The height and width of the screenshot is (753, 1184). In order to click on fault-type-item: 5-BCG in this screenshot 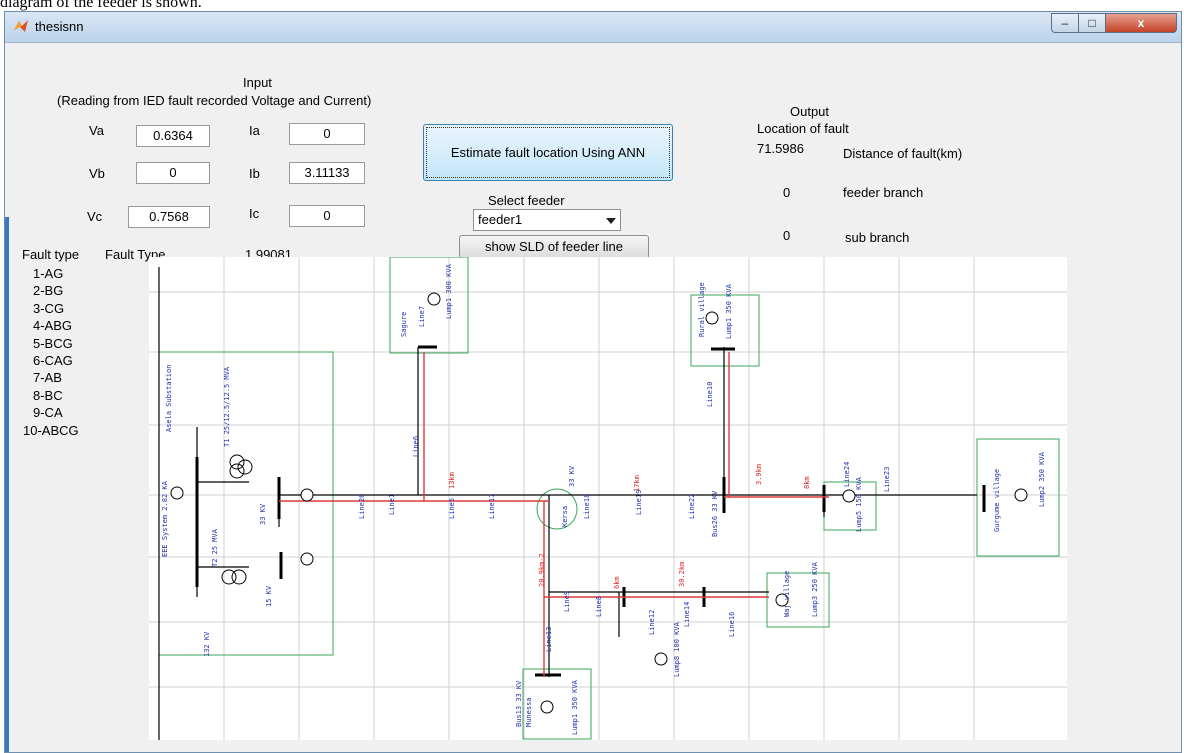, I will do `click(53, 343)`.